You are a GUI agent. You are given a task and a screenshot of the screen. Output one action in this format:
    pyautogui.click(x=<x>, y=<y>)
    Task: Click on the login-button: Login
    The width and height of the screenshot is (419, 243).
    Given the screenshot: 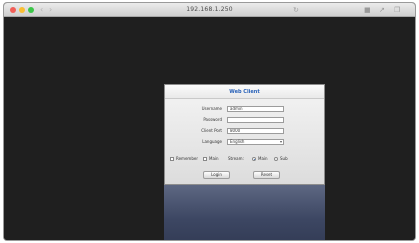 What is the action you would take?
    pyautogui.click(x=216, y=175)
    